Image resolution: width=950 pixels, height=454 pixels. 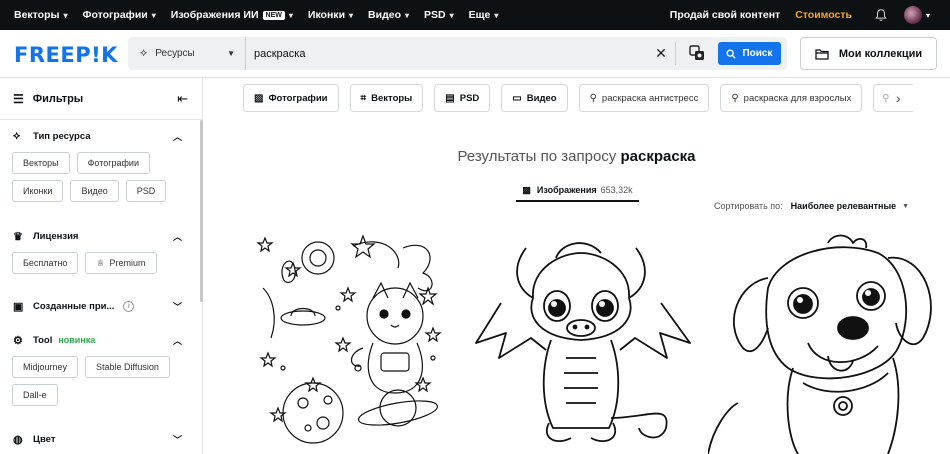 What do you see at coordinates (748, 206) in the screenshot?
I see `sort-label: Сортировать по:` at bounding box center [748, 206].